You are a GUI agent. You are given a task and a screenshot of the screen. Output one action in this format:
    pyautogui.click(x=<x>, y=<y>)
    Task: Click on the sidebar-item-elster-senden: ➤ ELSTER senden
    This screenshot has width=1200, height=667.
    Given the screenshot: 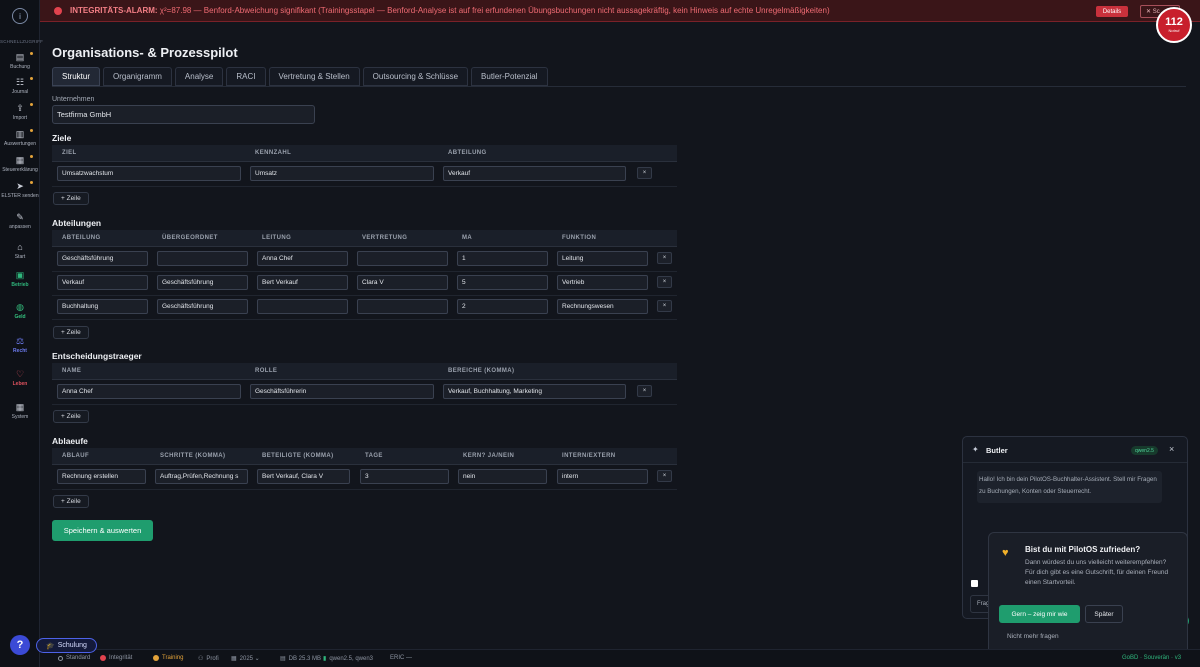 What is the action you would take?
    pyautogui.click(x=20, y=190)
    